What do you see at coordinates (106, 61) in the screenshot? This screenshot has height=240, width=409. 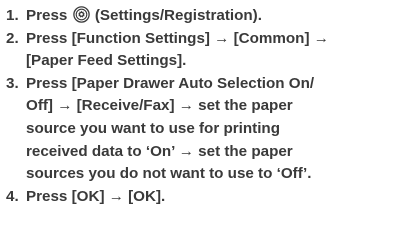 I see `step-text-line: [Paper Feed Settings].` at bounding box center [106, 61].